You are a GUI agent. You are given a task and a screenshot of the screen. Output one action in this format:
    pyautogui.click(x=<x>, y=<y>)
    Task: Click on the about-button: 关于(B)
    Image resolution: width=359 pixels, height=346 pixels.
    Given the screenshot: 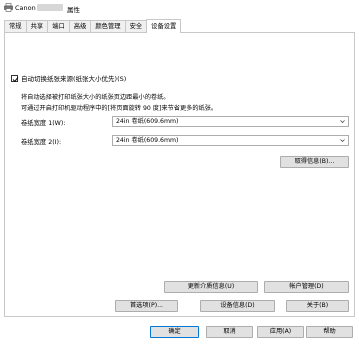 What is the action you would take?
    pyautogui.click(x=317, y=306)
    